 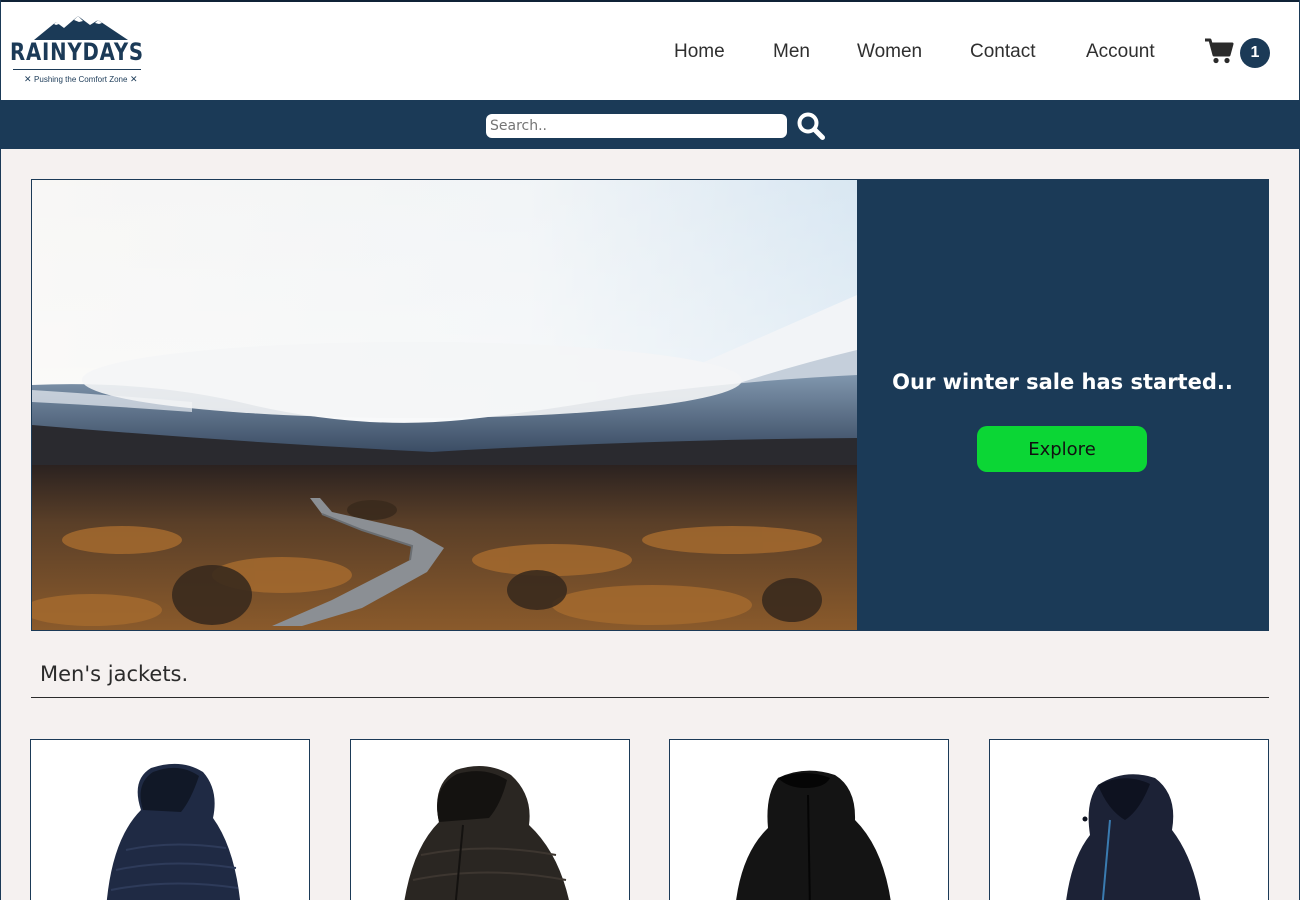 I want to click on section-title: Men's jackets., so click(x=114, y=674).